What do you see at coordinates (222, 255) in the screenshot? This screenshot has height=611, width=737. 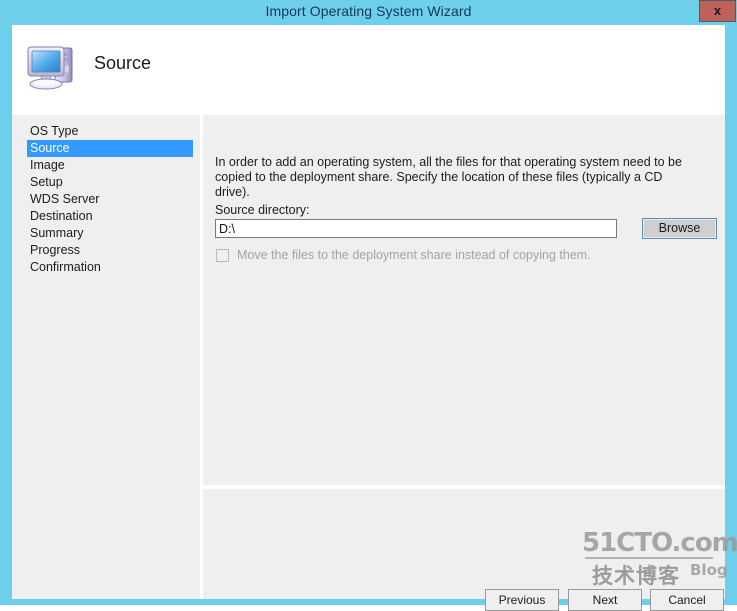 I see `move-files-checkbox` at bounding box center [222, 255].